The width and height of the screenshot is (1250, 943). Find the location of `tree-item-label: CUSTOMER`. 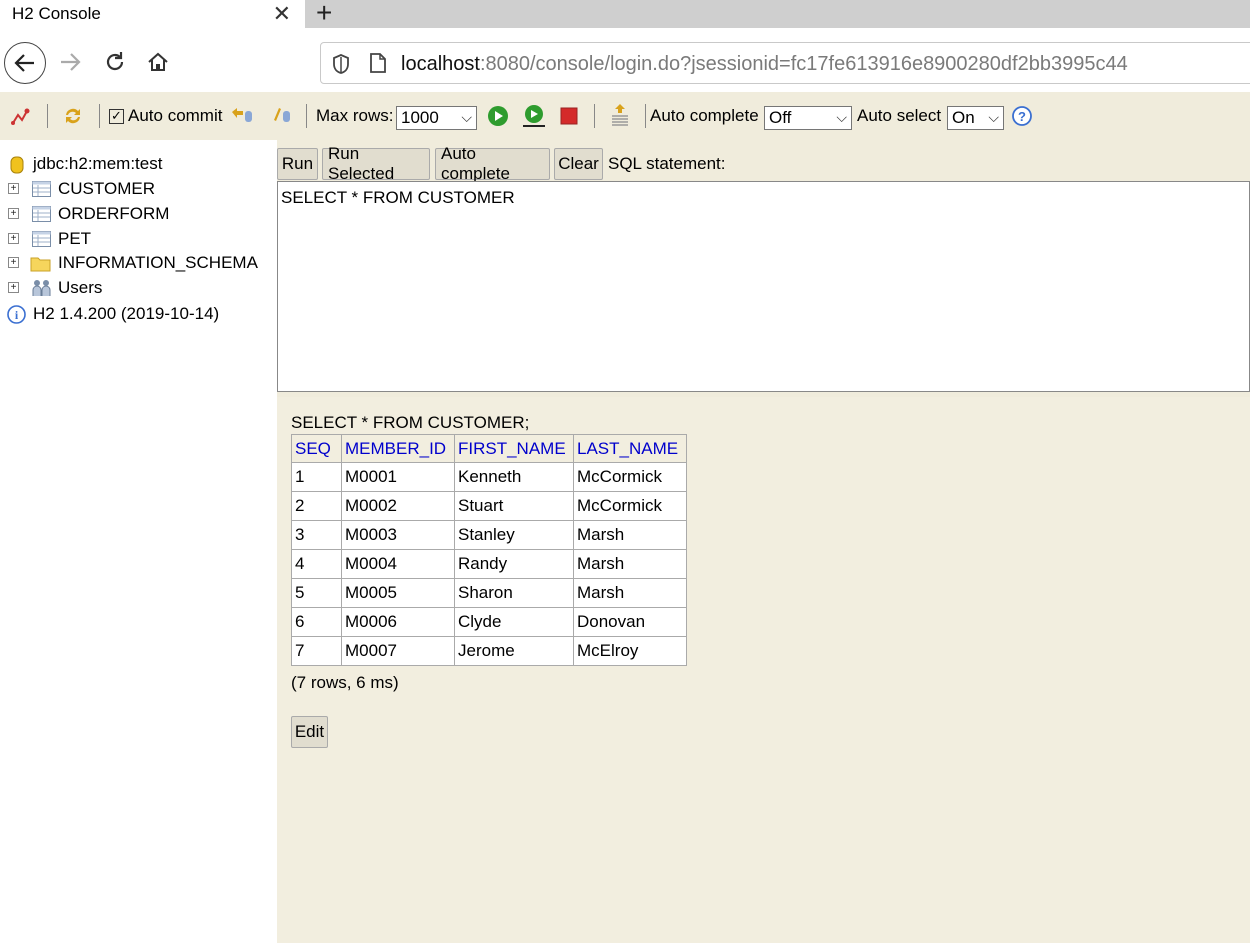

tree-item-label: CUSTOMER is located at coordinates (106, 188).